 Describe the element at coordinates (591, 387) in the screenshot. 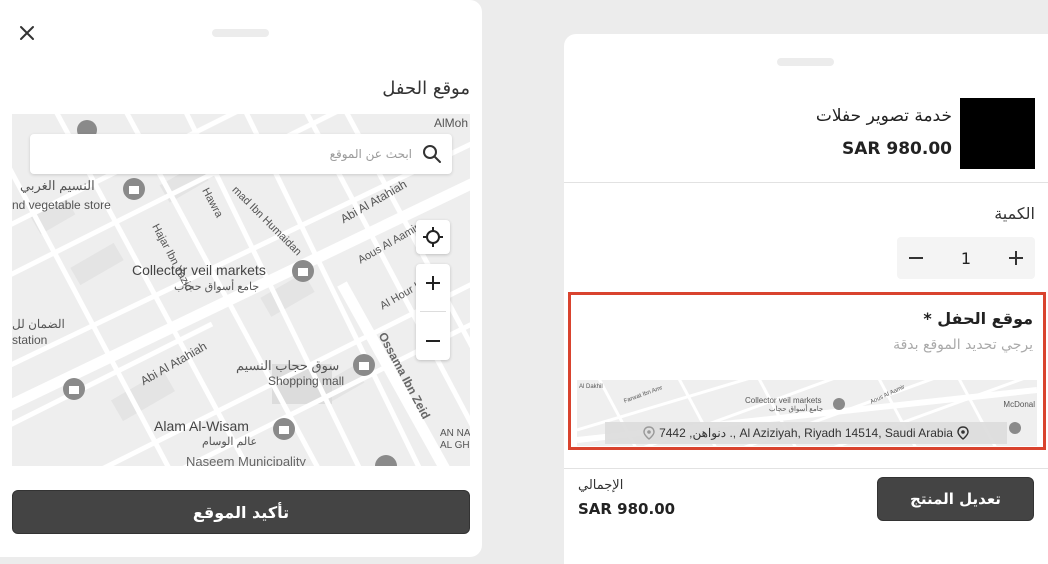

I see `map-label: Al Dakhil` at that location.